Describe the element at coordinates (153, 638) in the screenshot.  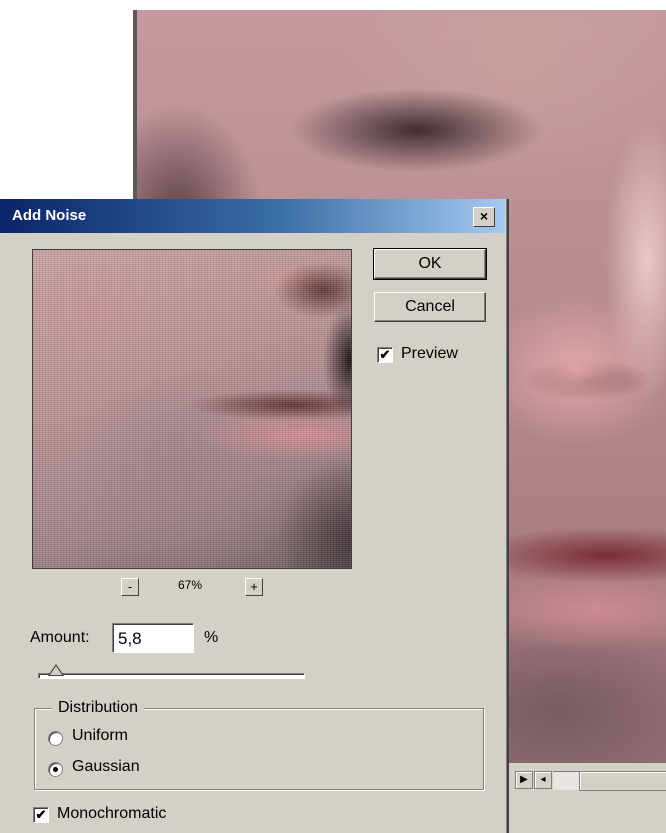
I see `amount-input: 5,8` at that location.